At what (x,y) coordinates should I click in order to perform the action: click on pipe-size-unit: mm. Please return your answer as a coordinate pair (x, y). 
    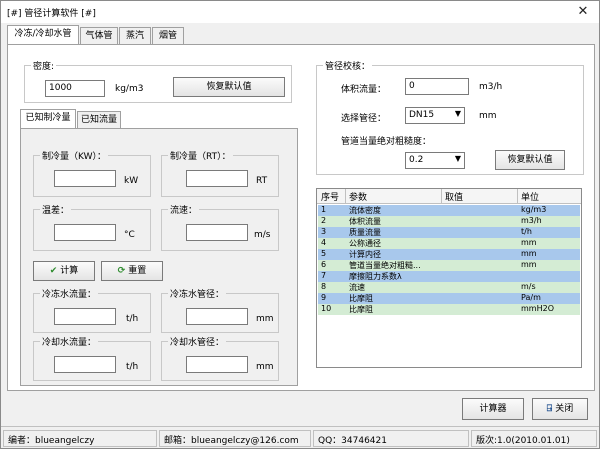
    Looking at the image, I should click on (488, 116).